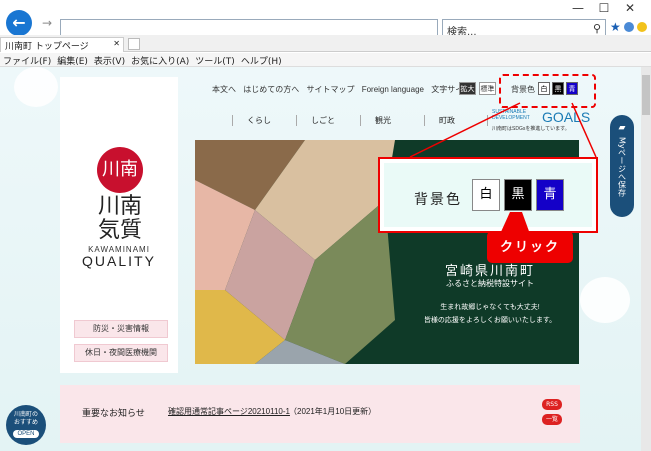 The image size is (651, 451). What do you see at coordinates (393, 89) in the screenshot?
I see `link-foreign-language: Foreign language` at bounding box center [393, 89].